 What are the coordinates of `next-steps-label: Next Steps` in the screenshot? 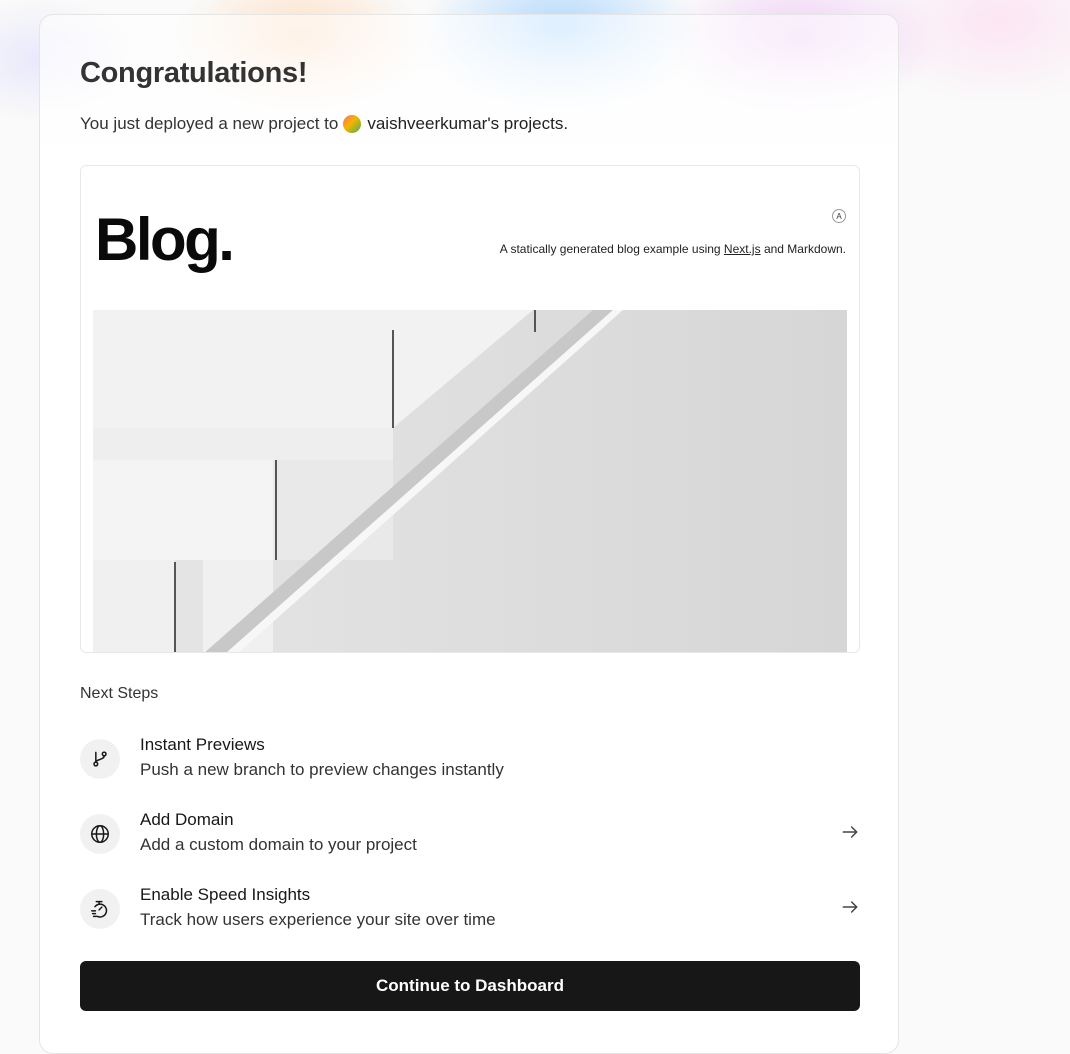 It's located at (119, 693).